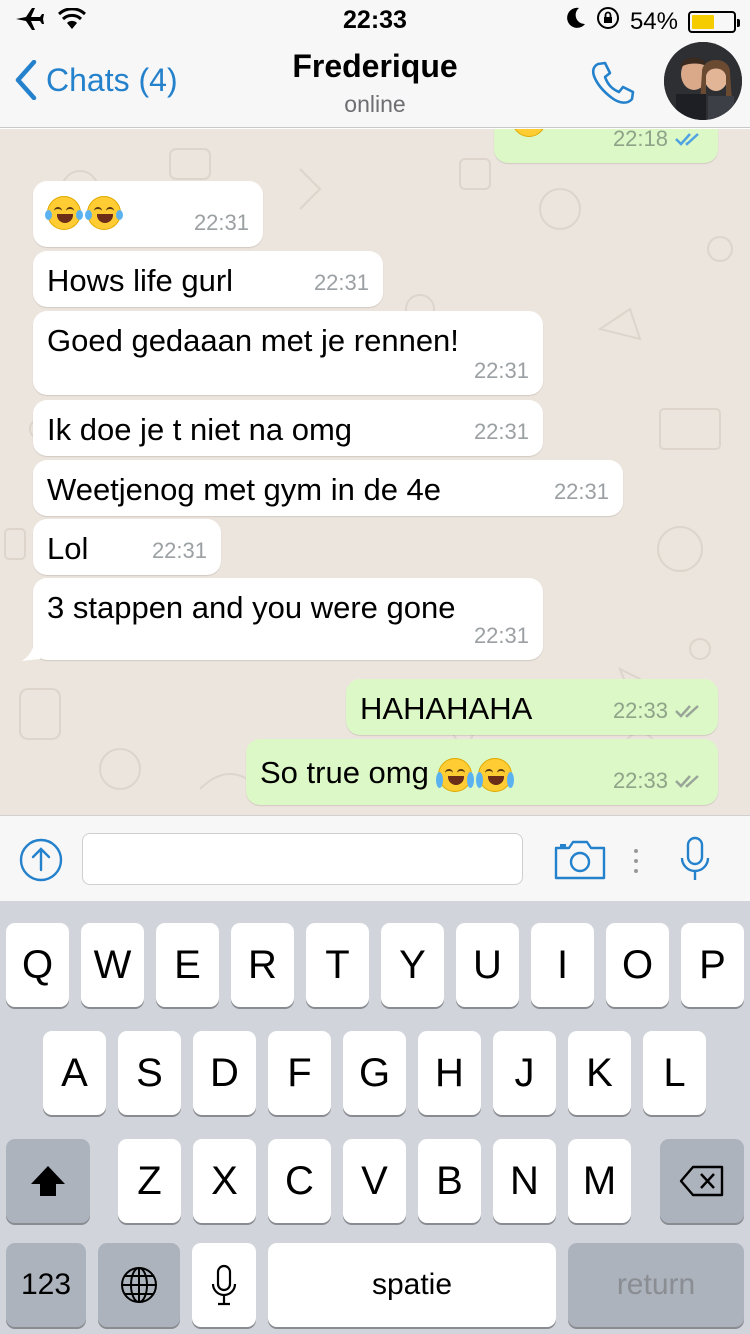  Describe the element at coordinates (640, 140) in the screenshot. I see `message-time: 22:18` at that location.